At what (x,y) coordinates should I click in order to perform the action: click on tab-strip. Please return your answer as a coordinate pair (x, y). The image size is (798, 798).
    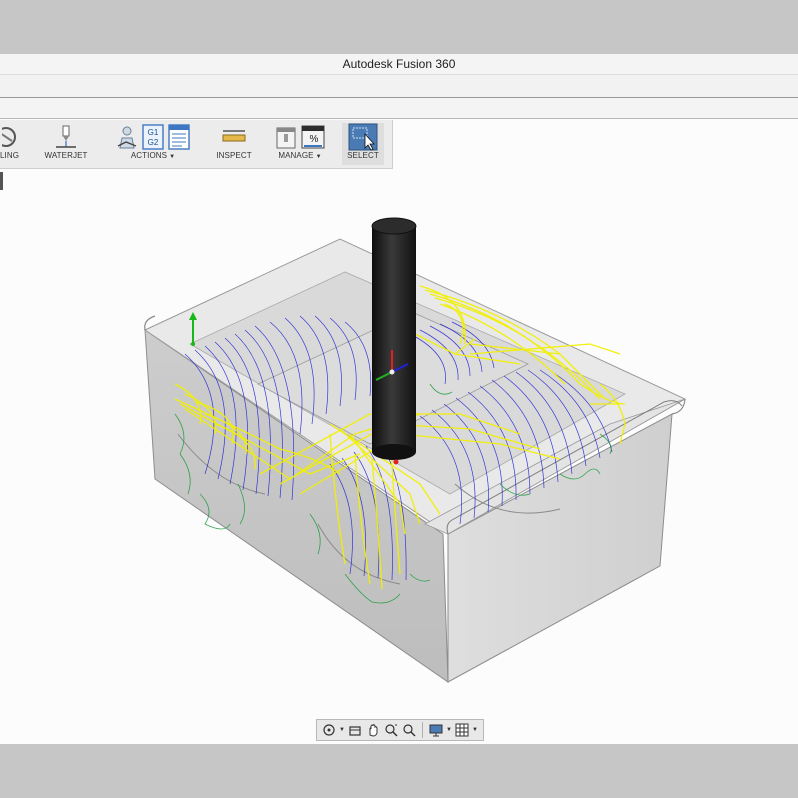
    Looking at the image, I should click on (399, 108).